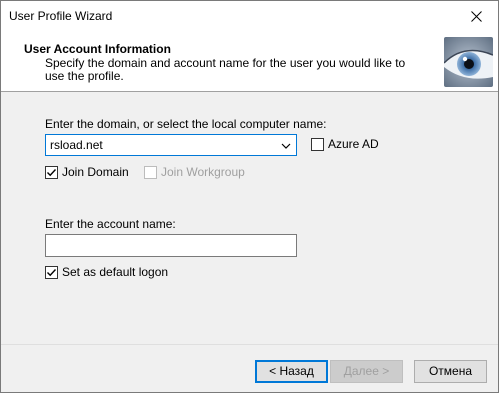 The image size is (499, 393). What do you see at coordinates (317, 144) in the screenshot?
I see `azure-ad-checkbox` at bounding box center [317, 144].